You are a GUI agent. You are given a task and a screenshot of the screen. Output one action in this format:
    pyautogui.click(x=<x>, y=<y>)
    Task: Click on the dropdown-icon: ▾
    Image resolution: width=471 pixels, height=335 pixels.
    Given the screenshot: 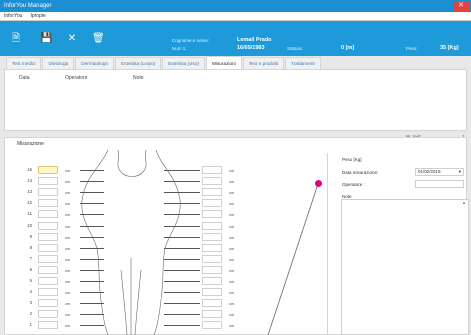 What is the action you would take?
    pyautogui.click(x=460, y=172)
    